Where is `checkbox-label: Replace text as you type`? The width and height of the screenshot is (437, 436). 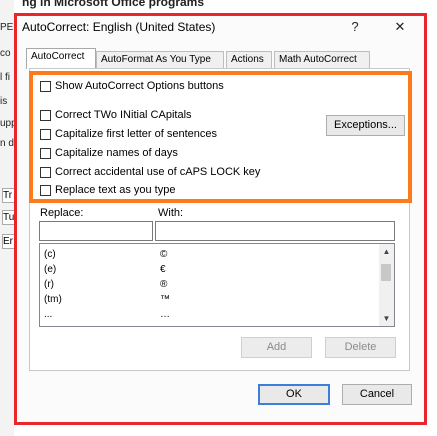
checkbox-label: Replace text as you type is located at coordinates (115, 190).